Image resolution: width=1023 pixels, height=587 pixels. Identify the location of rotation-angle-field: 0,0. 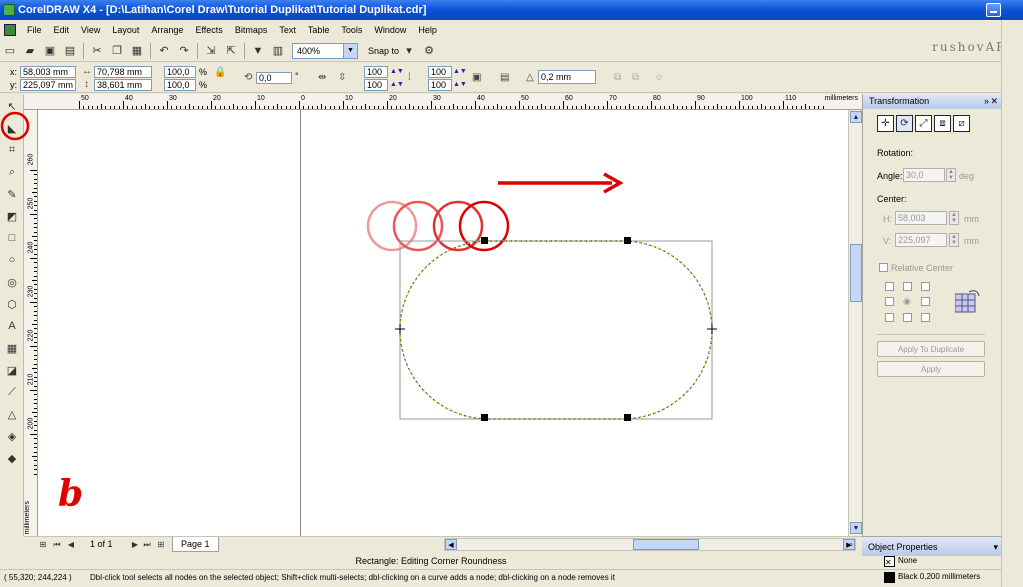
(274, 78).